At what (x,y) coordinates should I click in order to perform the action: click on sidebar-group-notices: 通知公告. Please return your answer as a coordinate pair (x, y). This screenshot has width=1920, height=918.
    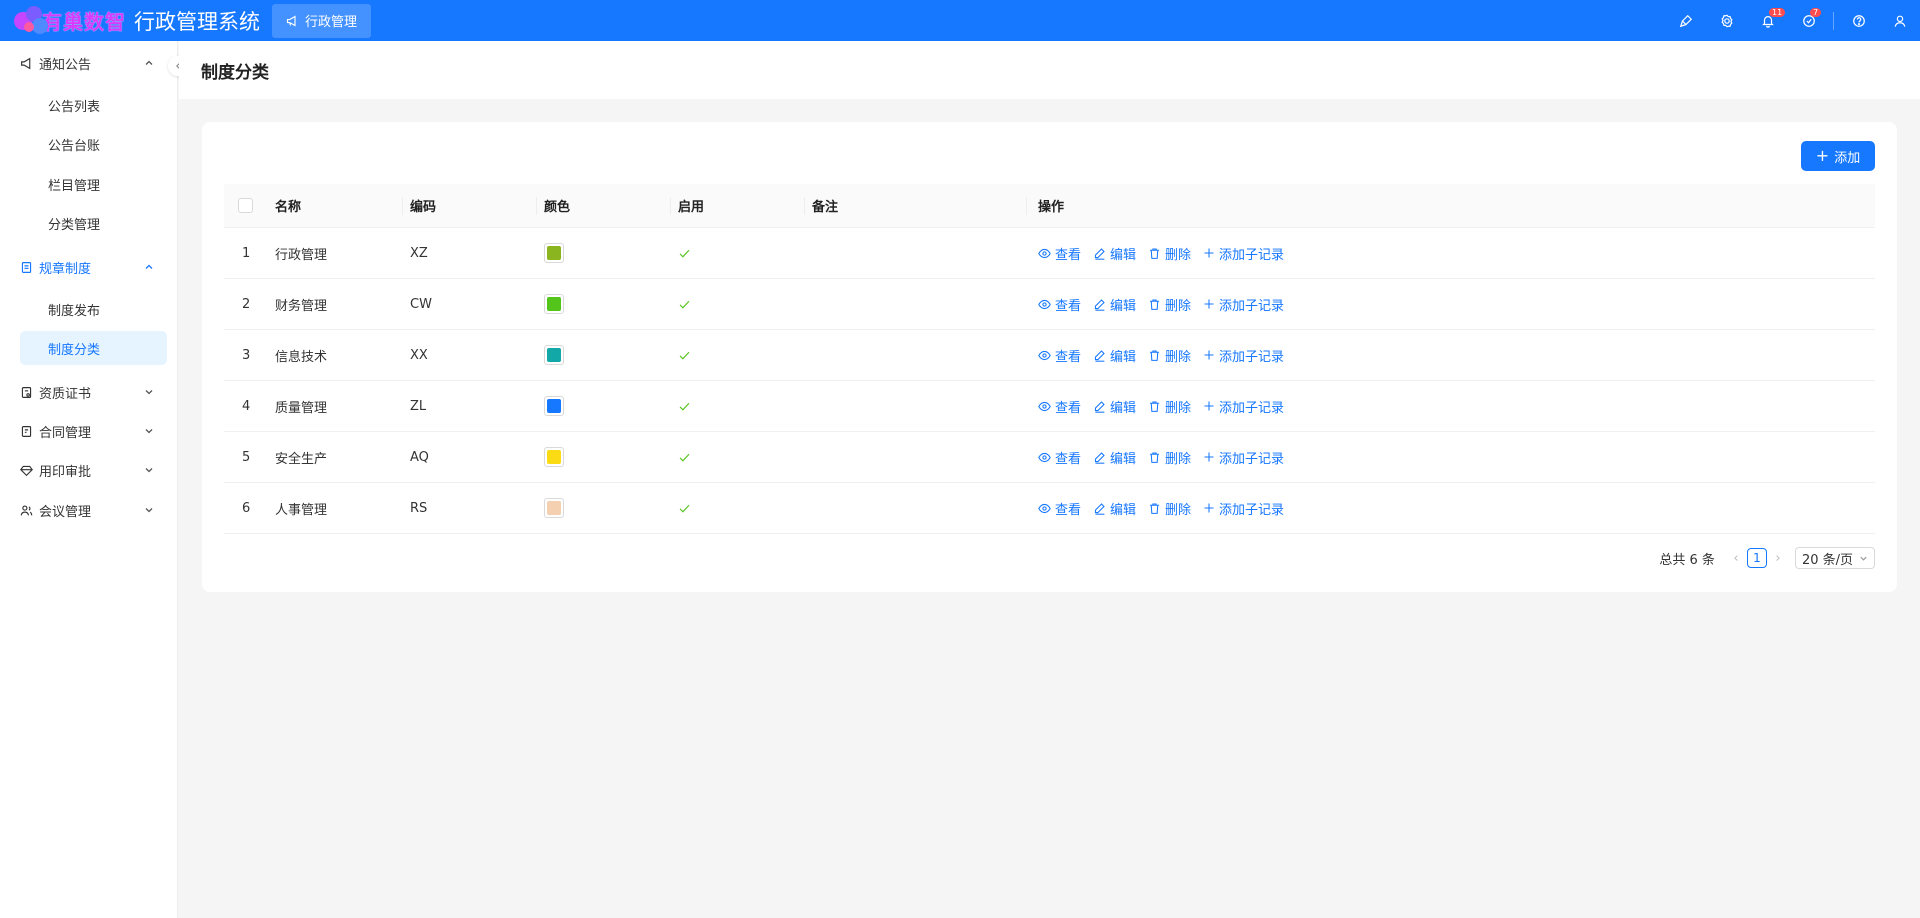
    Looking at the image, I should click on (94, 63).